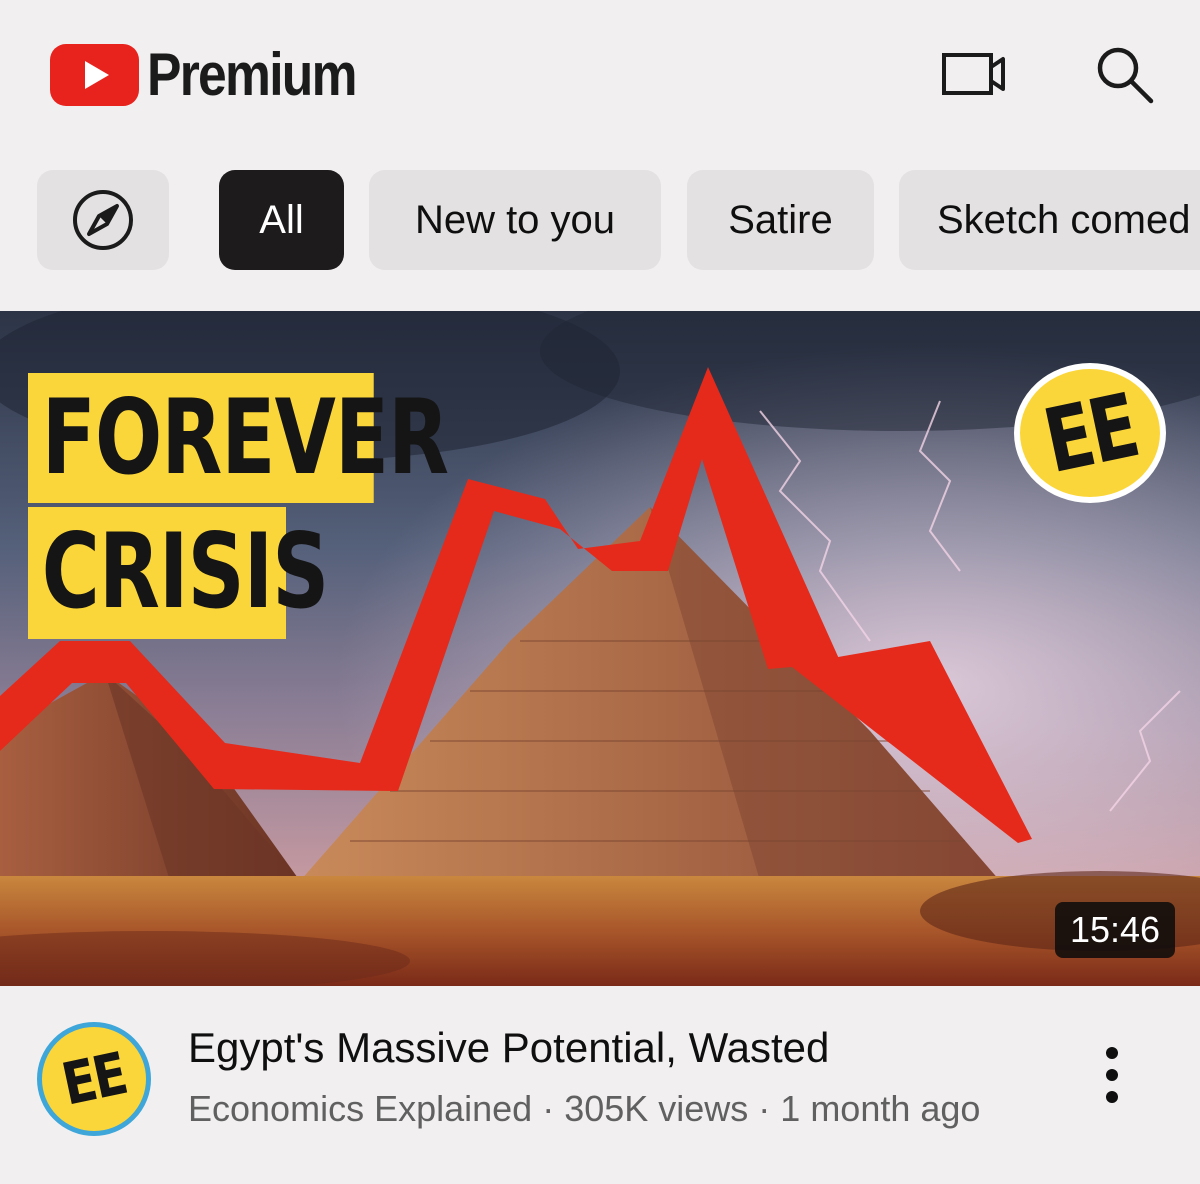  I want to click on youtube-premium-logo: Premium, so click(220, 74).